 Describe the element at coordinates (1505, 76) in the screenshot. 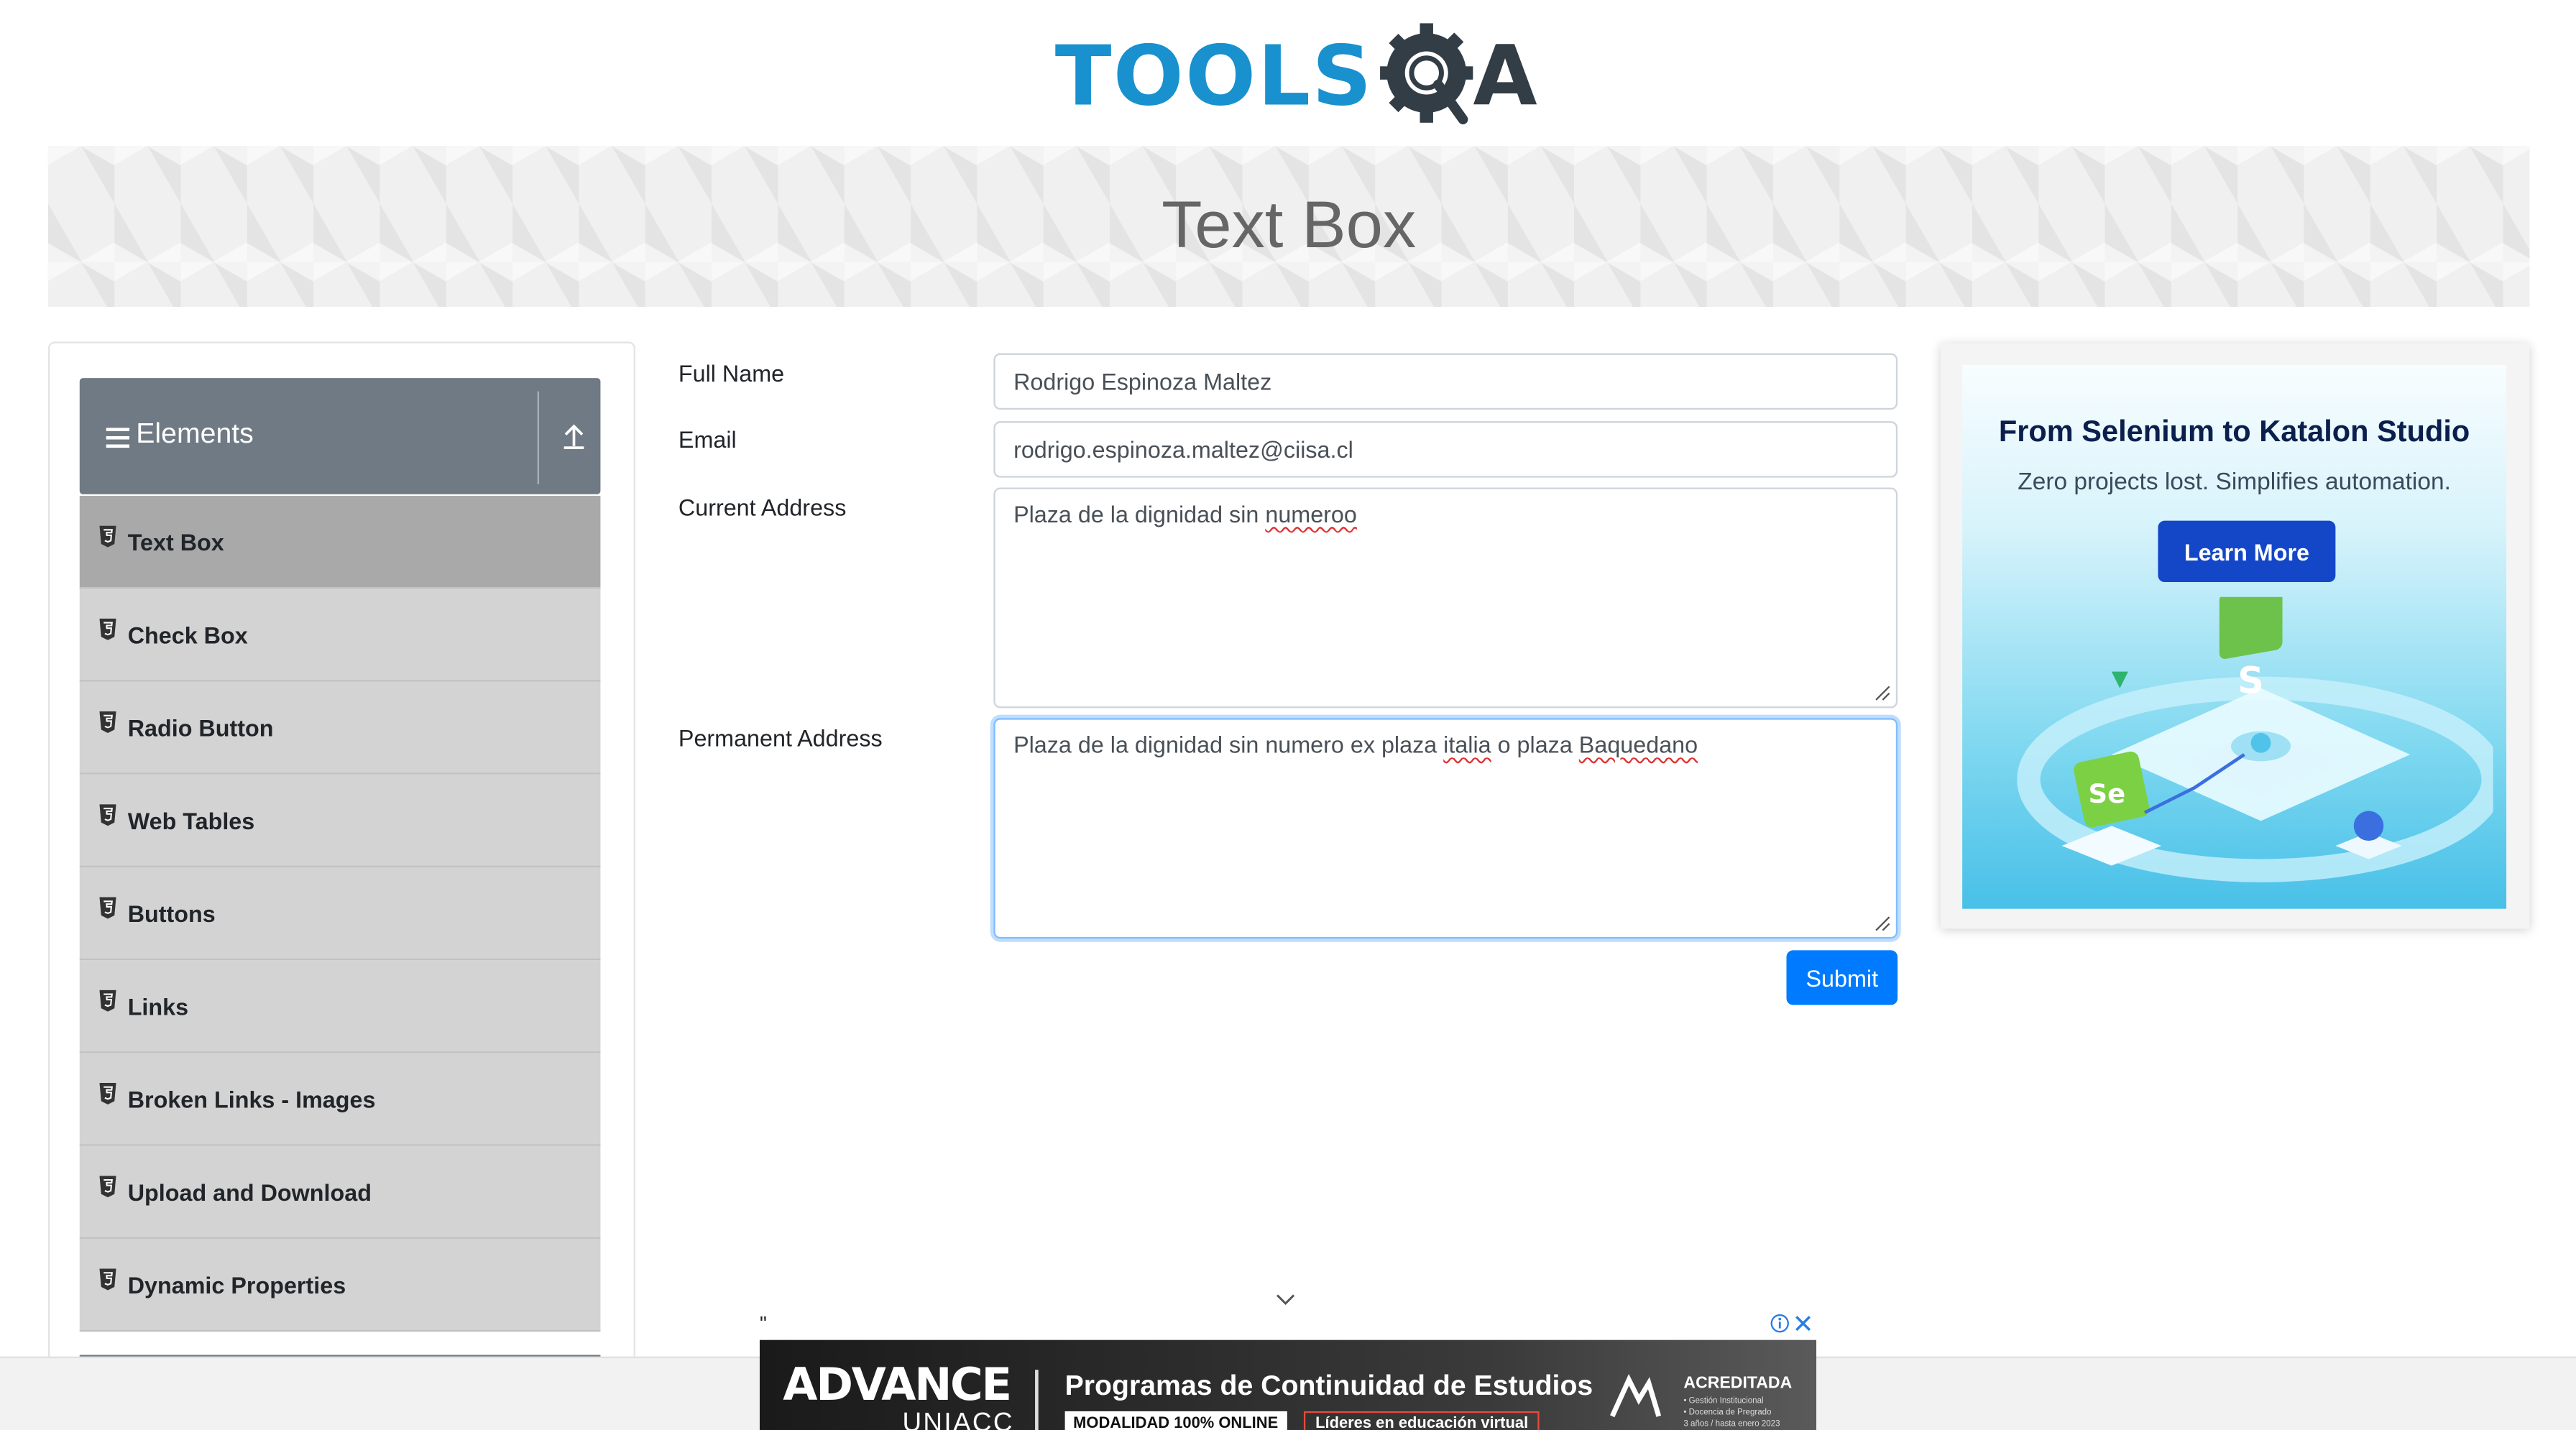

I see `logo-suffix: A` at that location.